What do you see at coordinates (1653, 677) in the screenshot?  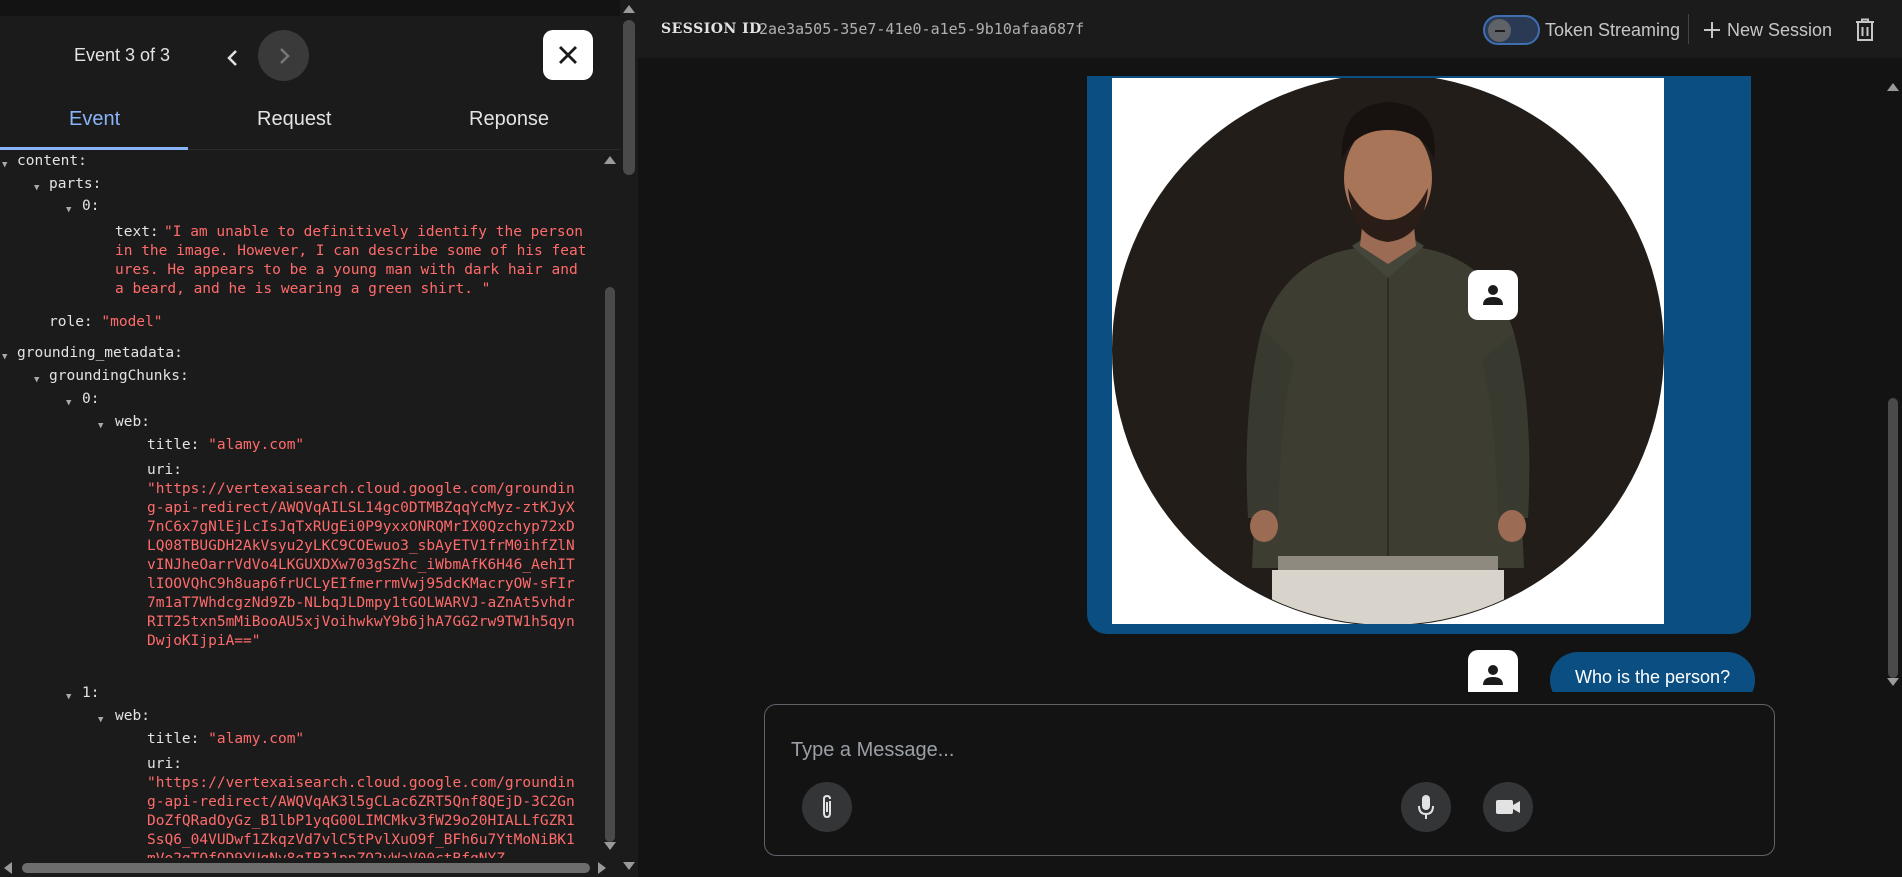 I see `user-message-text: Who is the person?` at bounding box center [1653, 677].